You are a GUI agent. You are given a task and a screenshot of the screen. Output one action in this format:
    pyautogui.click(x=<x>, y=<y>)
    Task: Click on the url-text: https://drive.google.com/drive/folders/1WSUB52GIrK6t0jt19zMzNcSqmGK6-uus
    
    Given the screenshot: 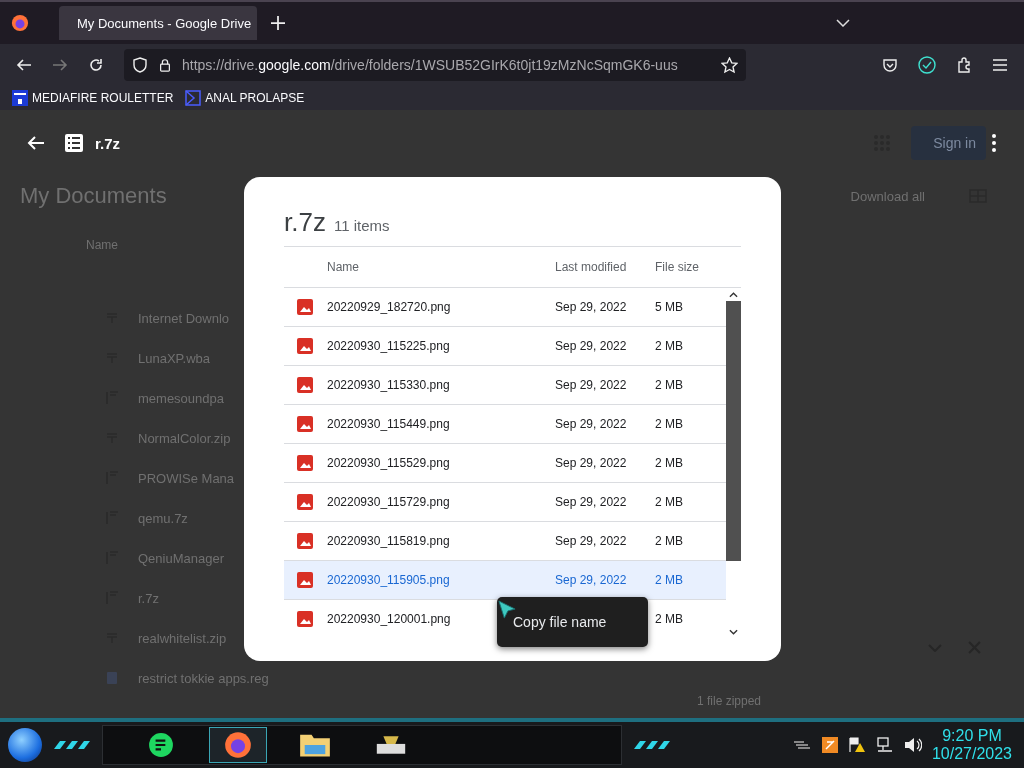 What is the action you would take?
    pyautogui.click(x=430, y=65)
    